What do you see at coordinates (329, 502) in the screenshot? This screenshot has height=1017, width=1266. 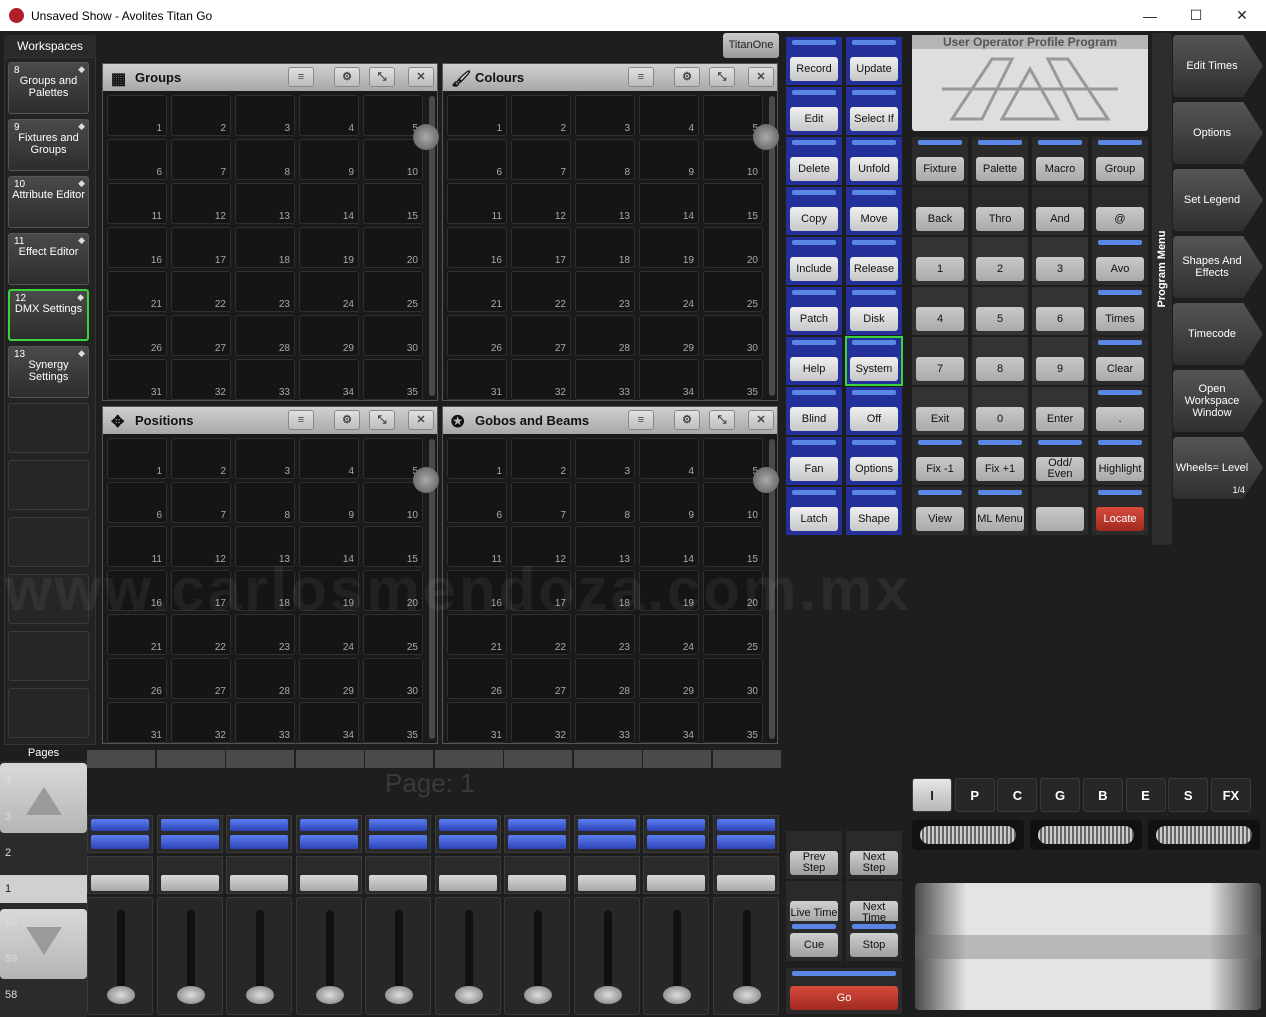 I see `palette-cell: 9` at bounding box center [329, 502].